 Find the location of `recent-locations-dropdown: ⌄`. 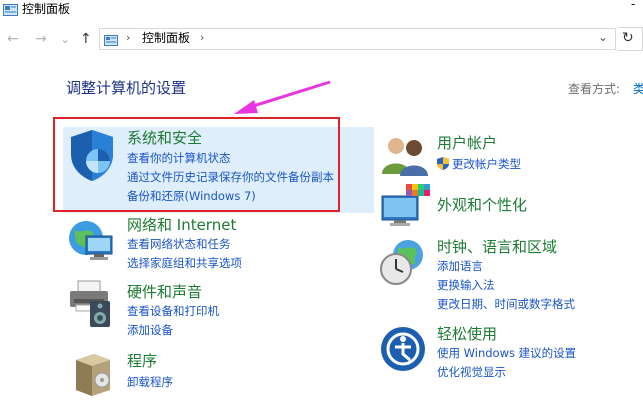

recent-locations-dropdown: ⌄ is located at coordinates (65, 39).